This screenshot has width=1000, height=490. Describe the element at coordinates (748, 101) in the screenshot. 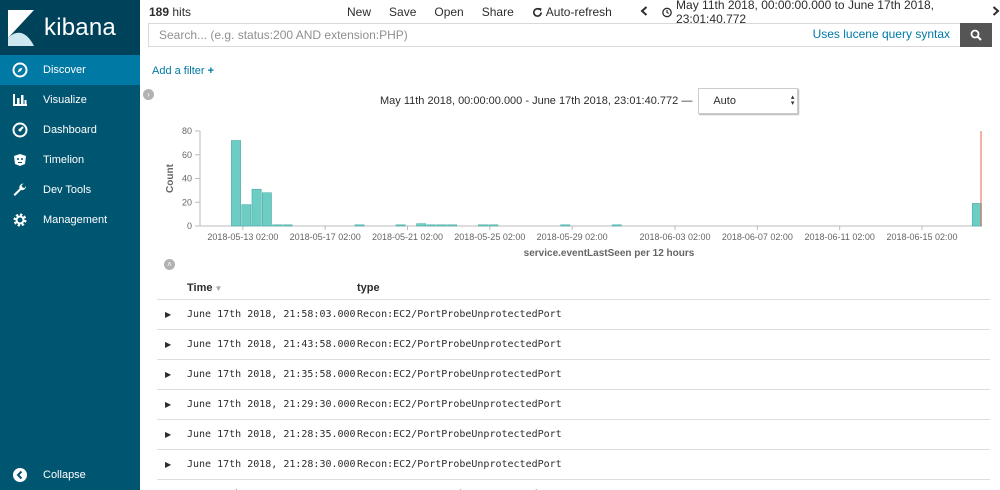

I see `interval-select: Auto ▴ ▾` at that location.